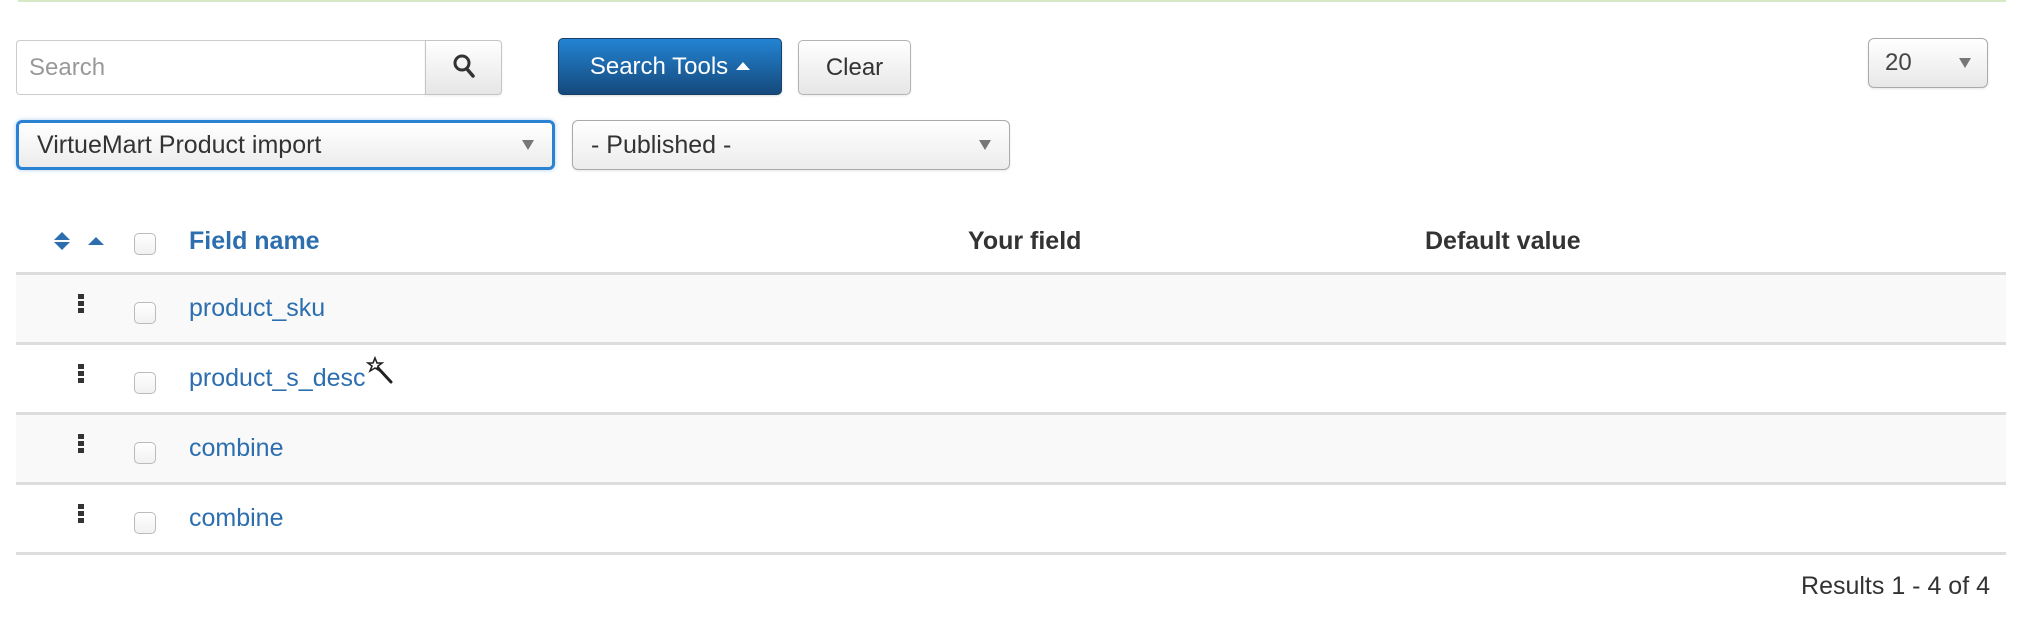  Describe the element at coordinates (62, 241) in the screenshot. I see `sort-icon` at that location.